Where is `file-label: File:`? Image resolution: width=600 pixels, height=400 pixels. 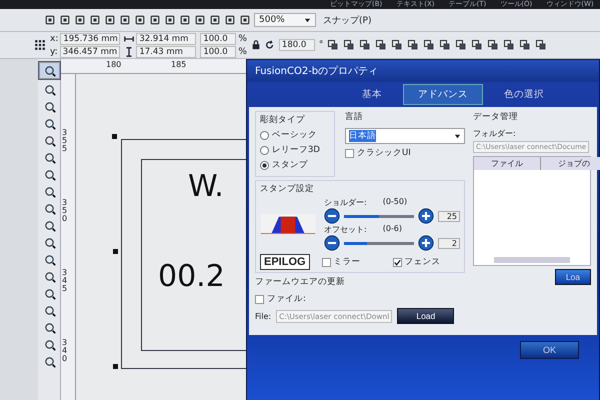 file-label: File: is located at coordinates (263, 316).